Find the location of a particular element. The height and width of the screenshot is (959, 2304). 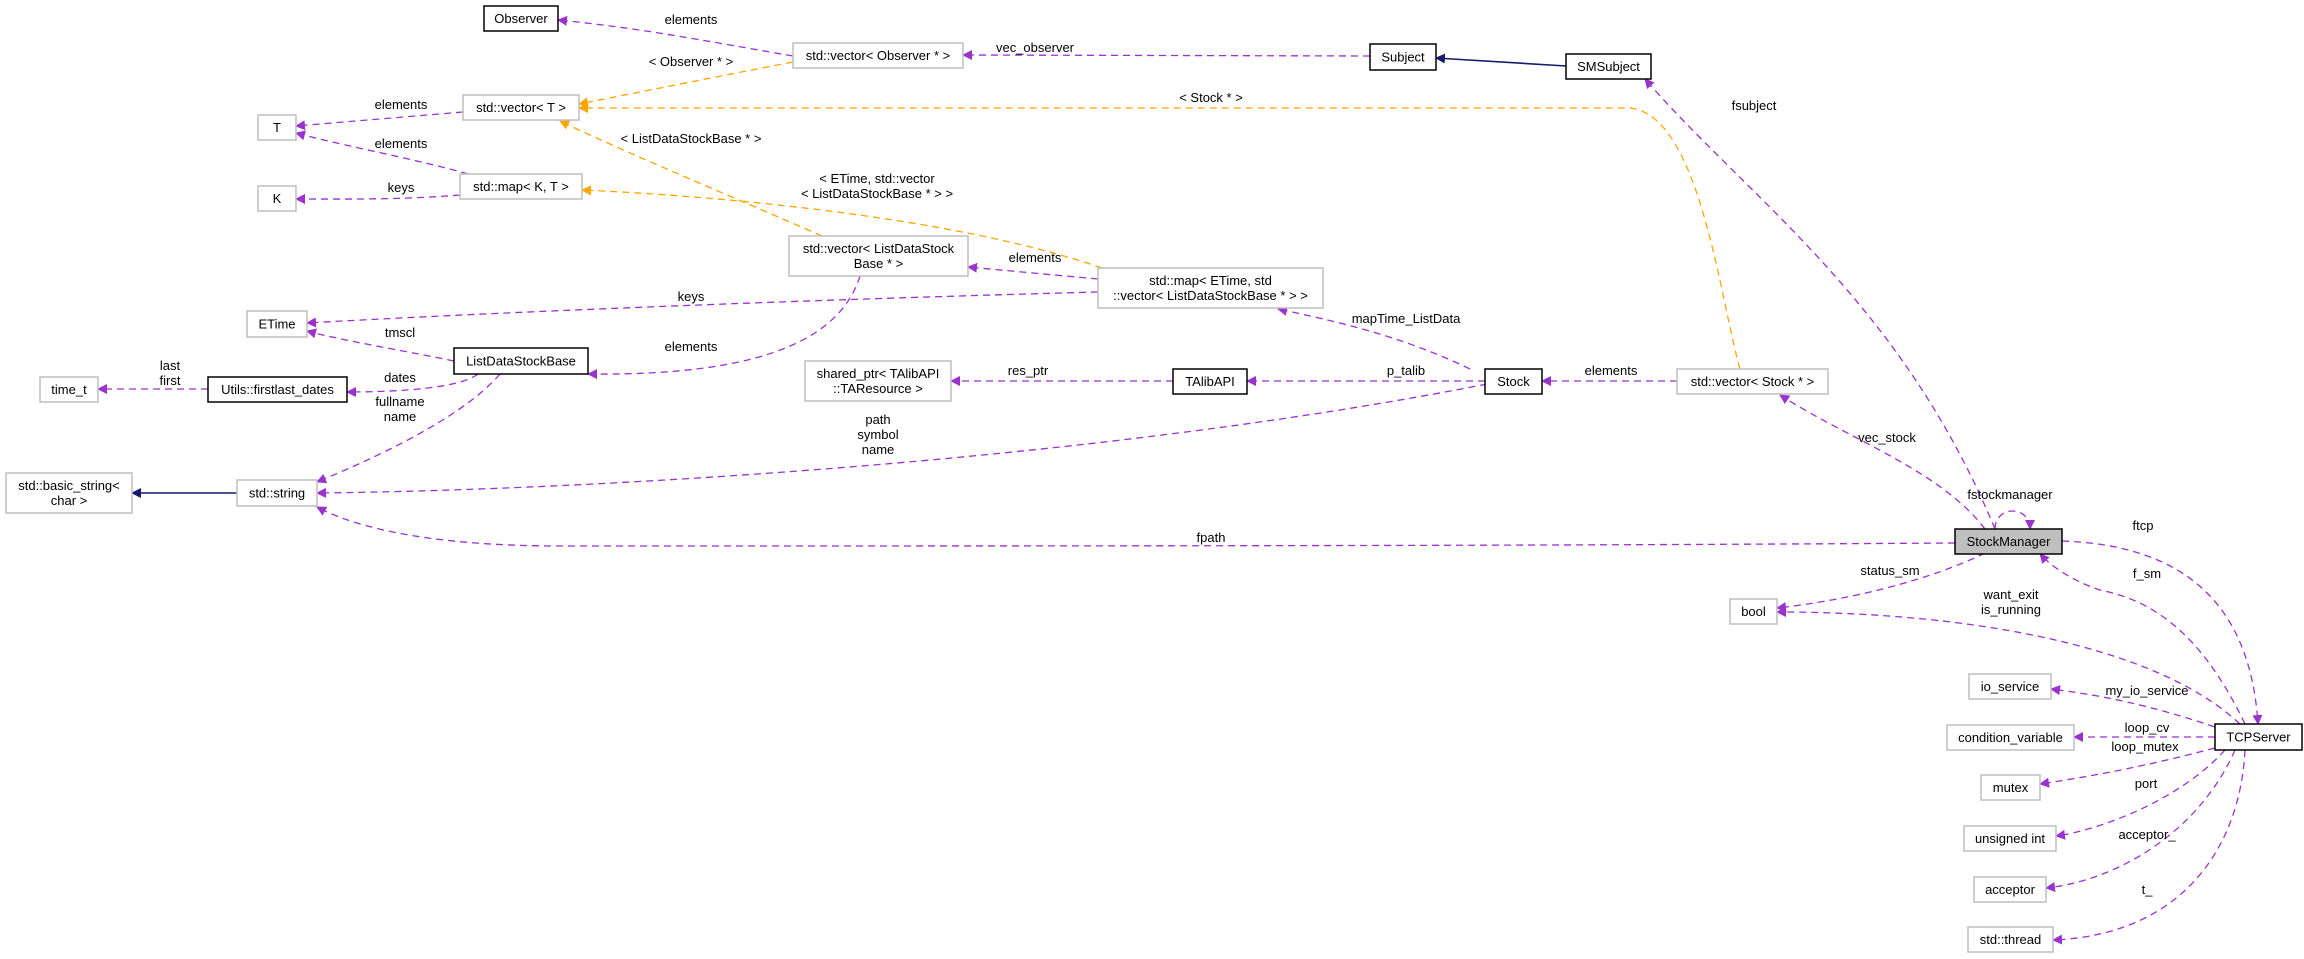

edge-stock-to-mapETime: mapTime_ListData is located at coordinates (1374, 337).